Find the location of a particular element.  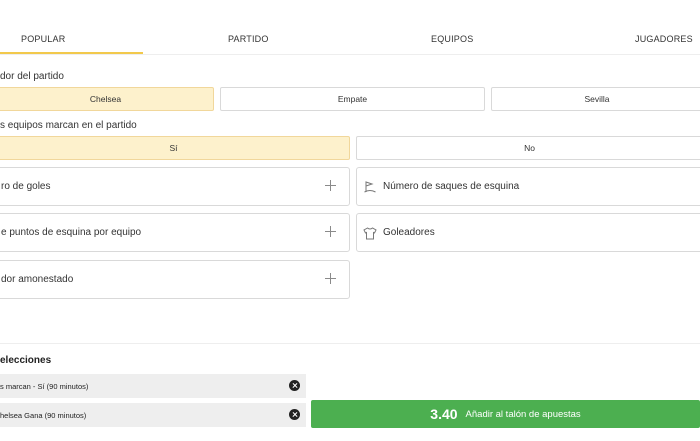

market-goalscorers: Goleadores is located at coordinates (528, 232).